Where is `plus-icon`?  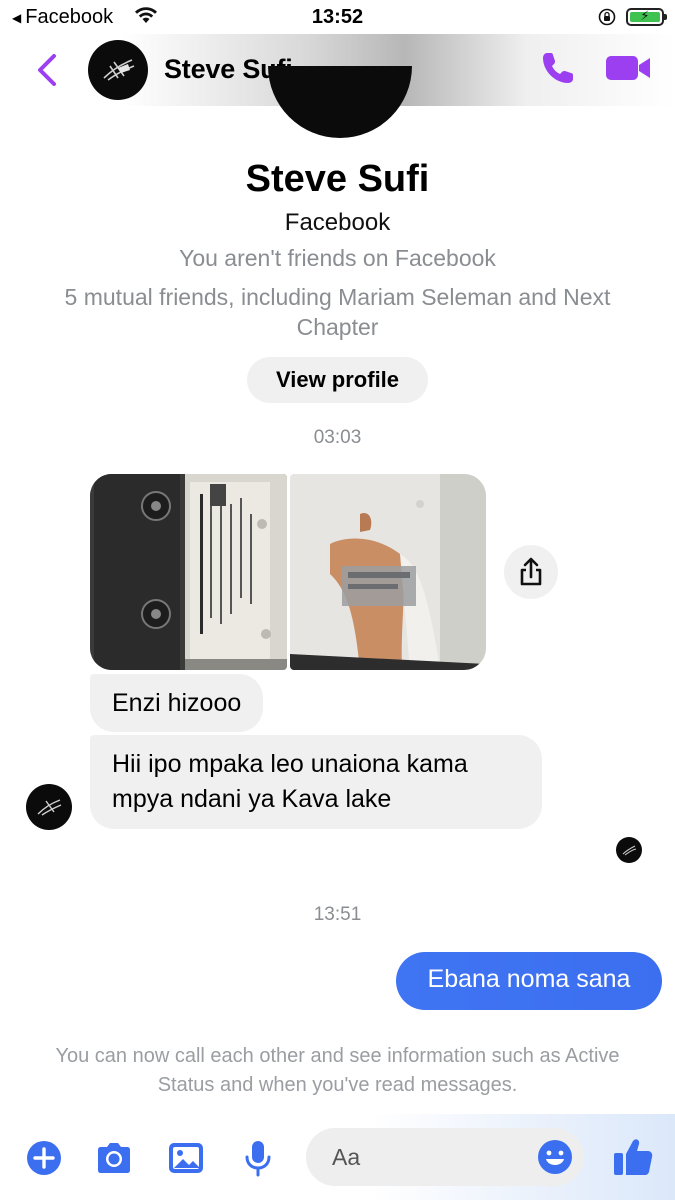 plus-icon is located at coordinates (44, 1158).